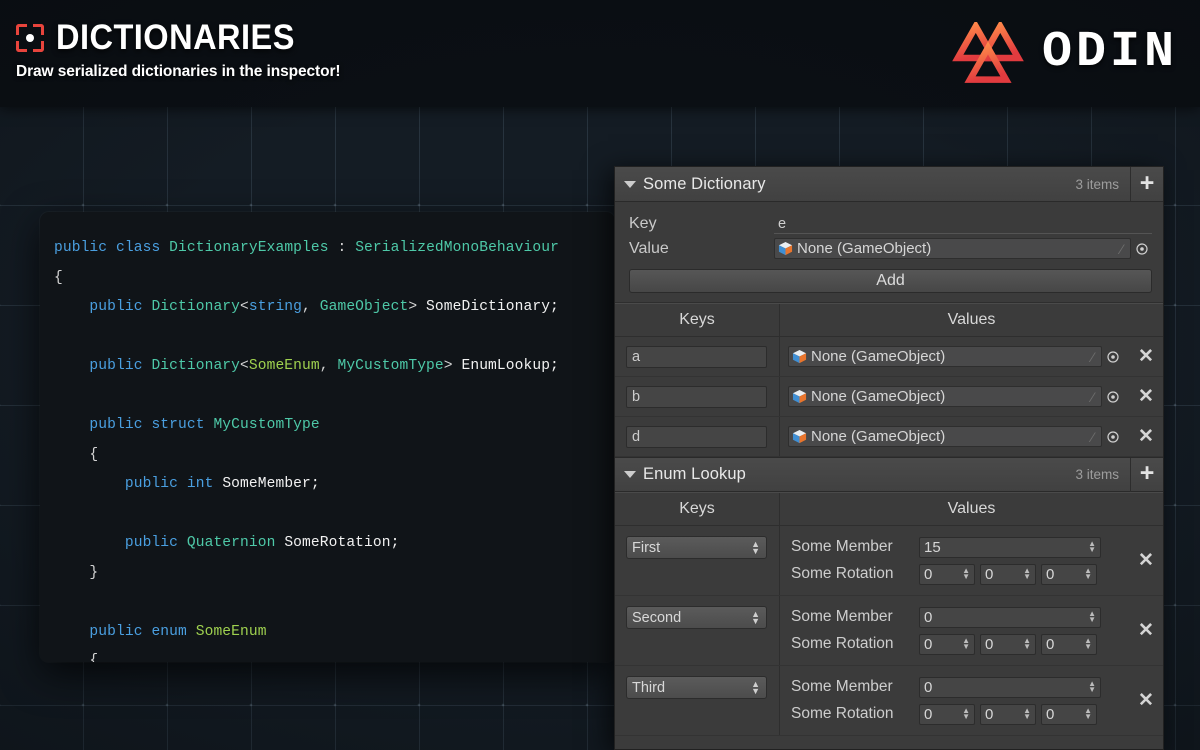 This screenshot has height=750, width=1200. What do you see at coordinates (196, 366) in the screenshot?
I see `code-token: Dictionary` at bounding box center [196, 366].